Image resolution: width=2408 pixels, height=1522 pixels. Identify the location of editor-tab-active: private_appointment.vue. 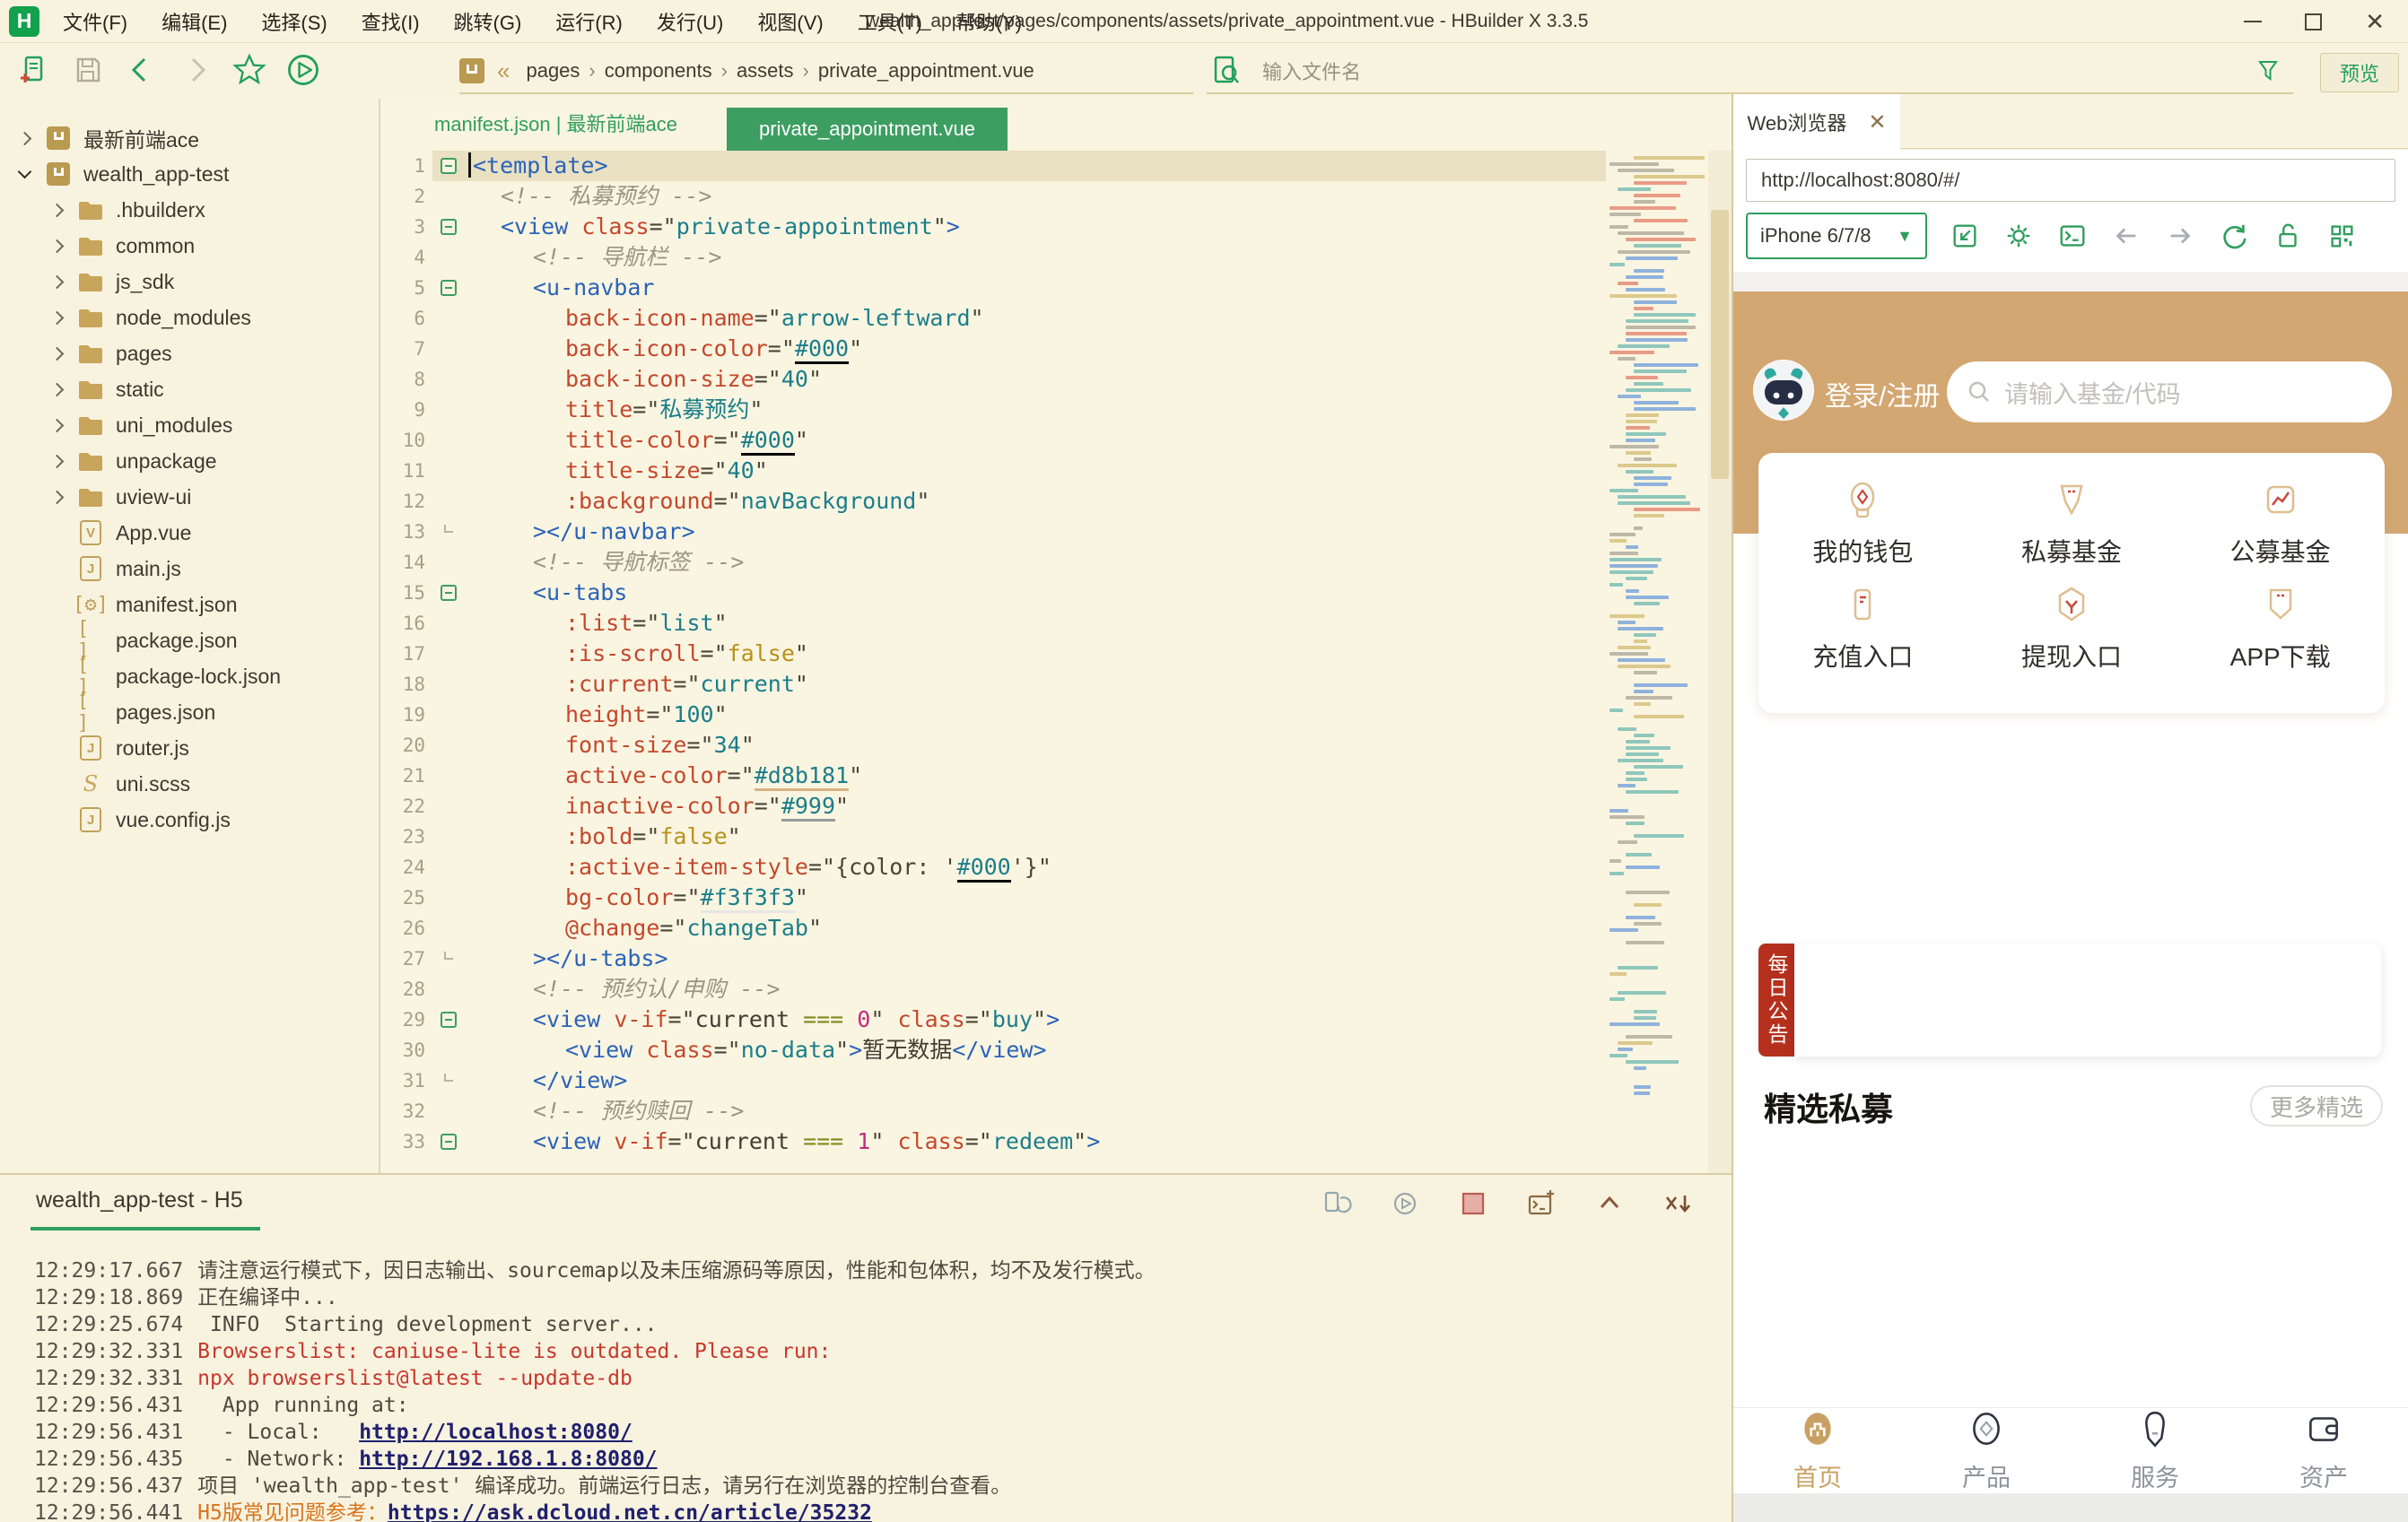
(867, 129).